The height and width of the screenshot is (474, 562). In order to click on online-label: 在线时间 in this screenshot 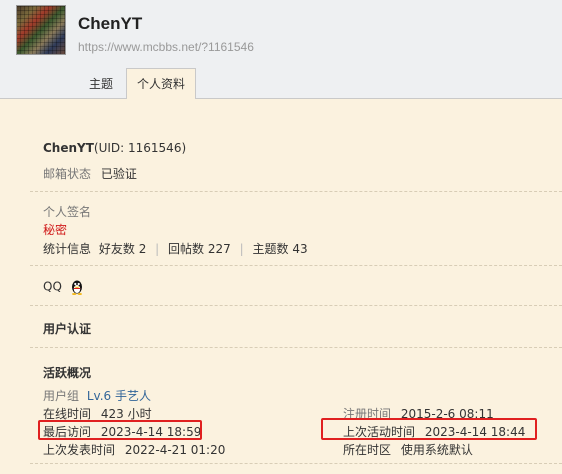, I will do `click(67, 414)`.